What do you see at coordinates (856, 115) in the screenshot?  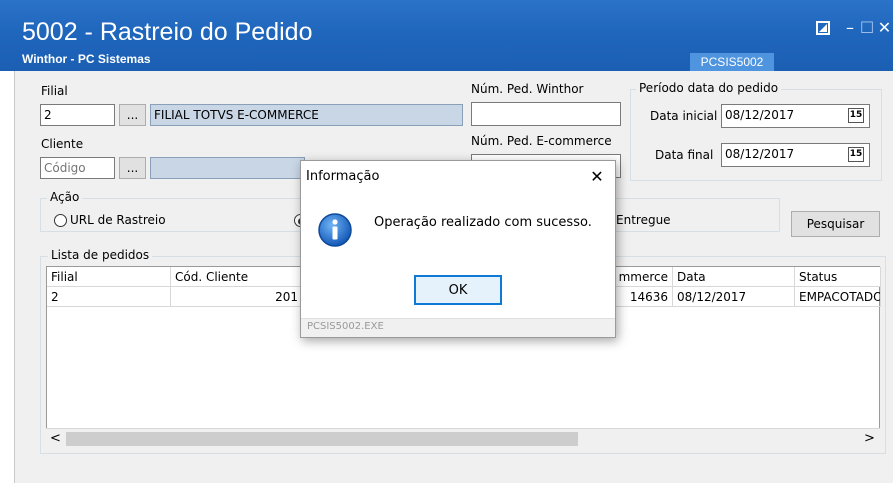 I see `data-inicial-calendar-icon: 15` at bounding box center [856, 115].